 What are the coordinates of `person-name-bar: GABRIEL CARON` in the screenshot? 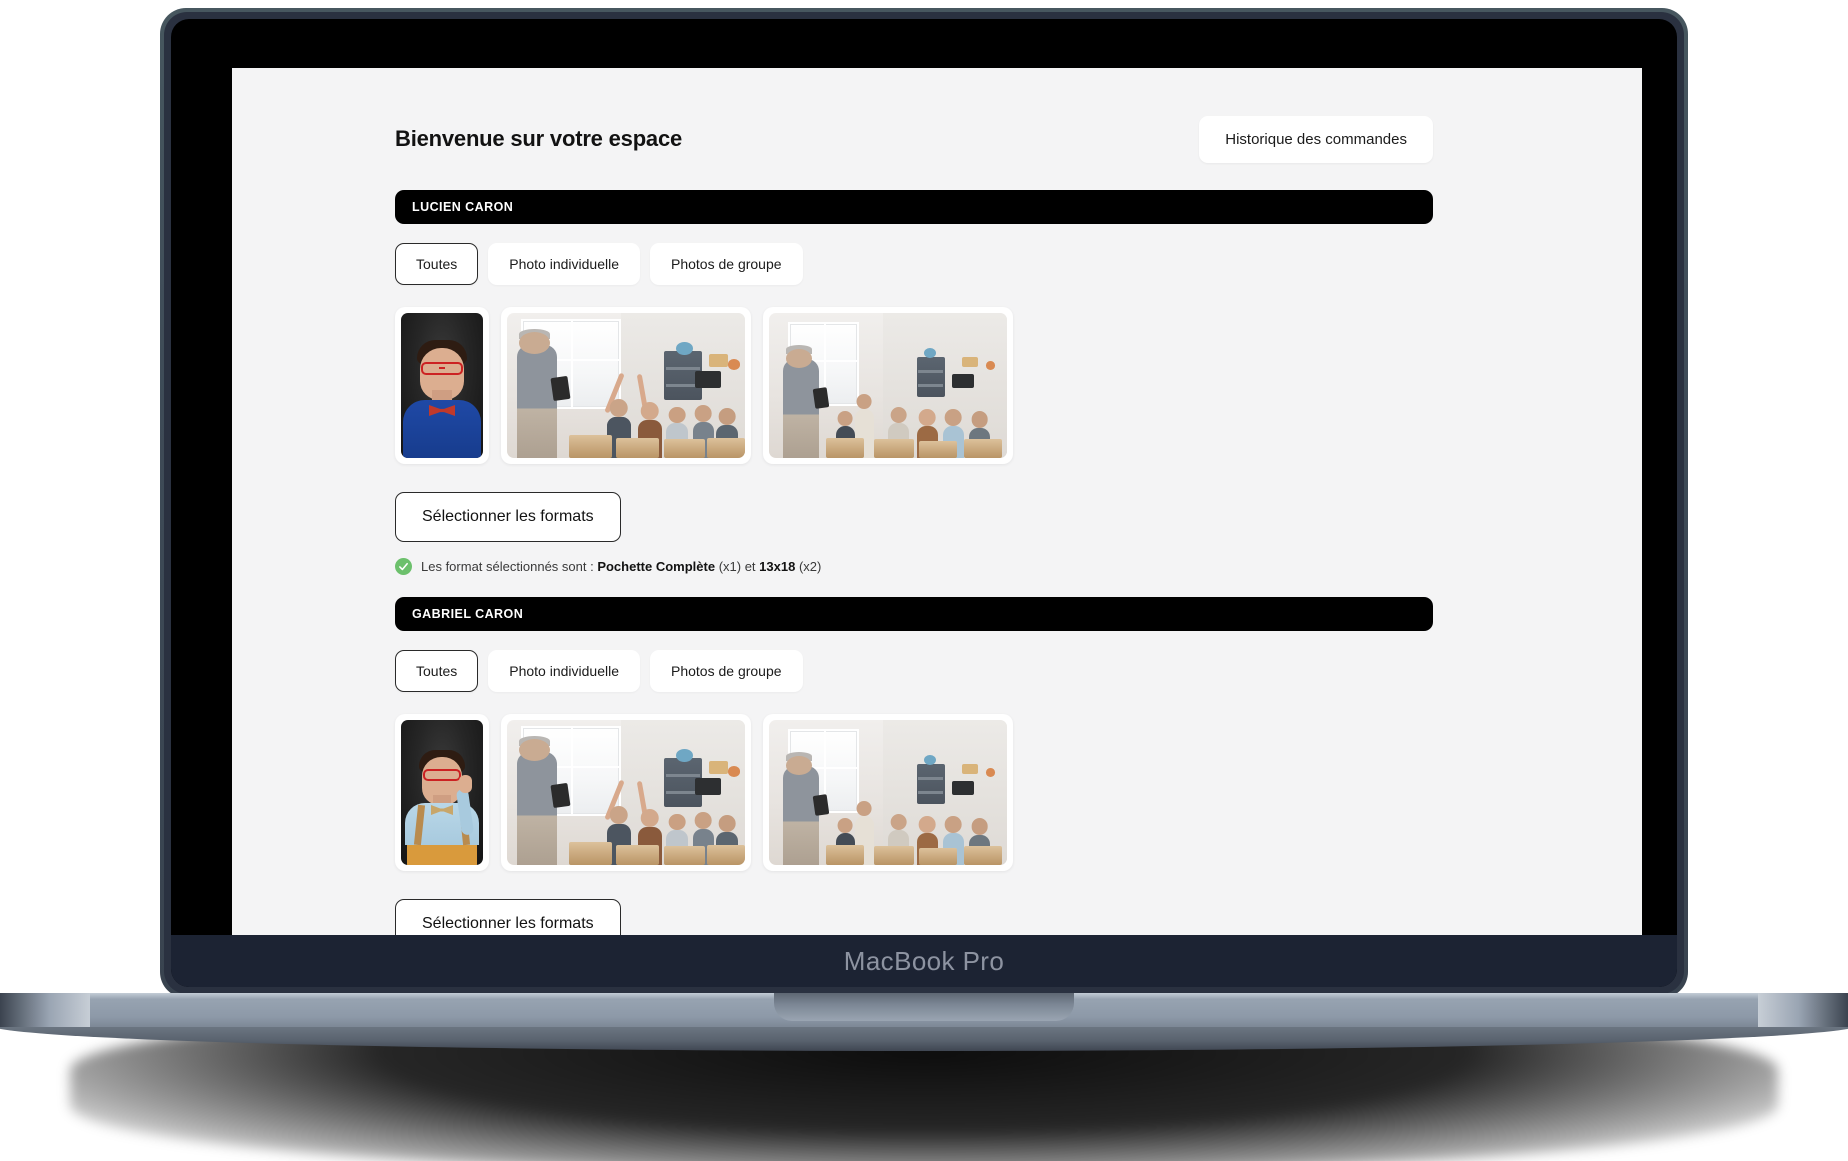 It's located at (914, 614).